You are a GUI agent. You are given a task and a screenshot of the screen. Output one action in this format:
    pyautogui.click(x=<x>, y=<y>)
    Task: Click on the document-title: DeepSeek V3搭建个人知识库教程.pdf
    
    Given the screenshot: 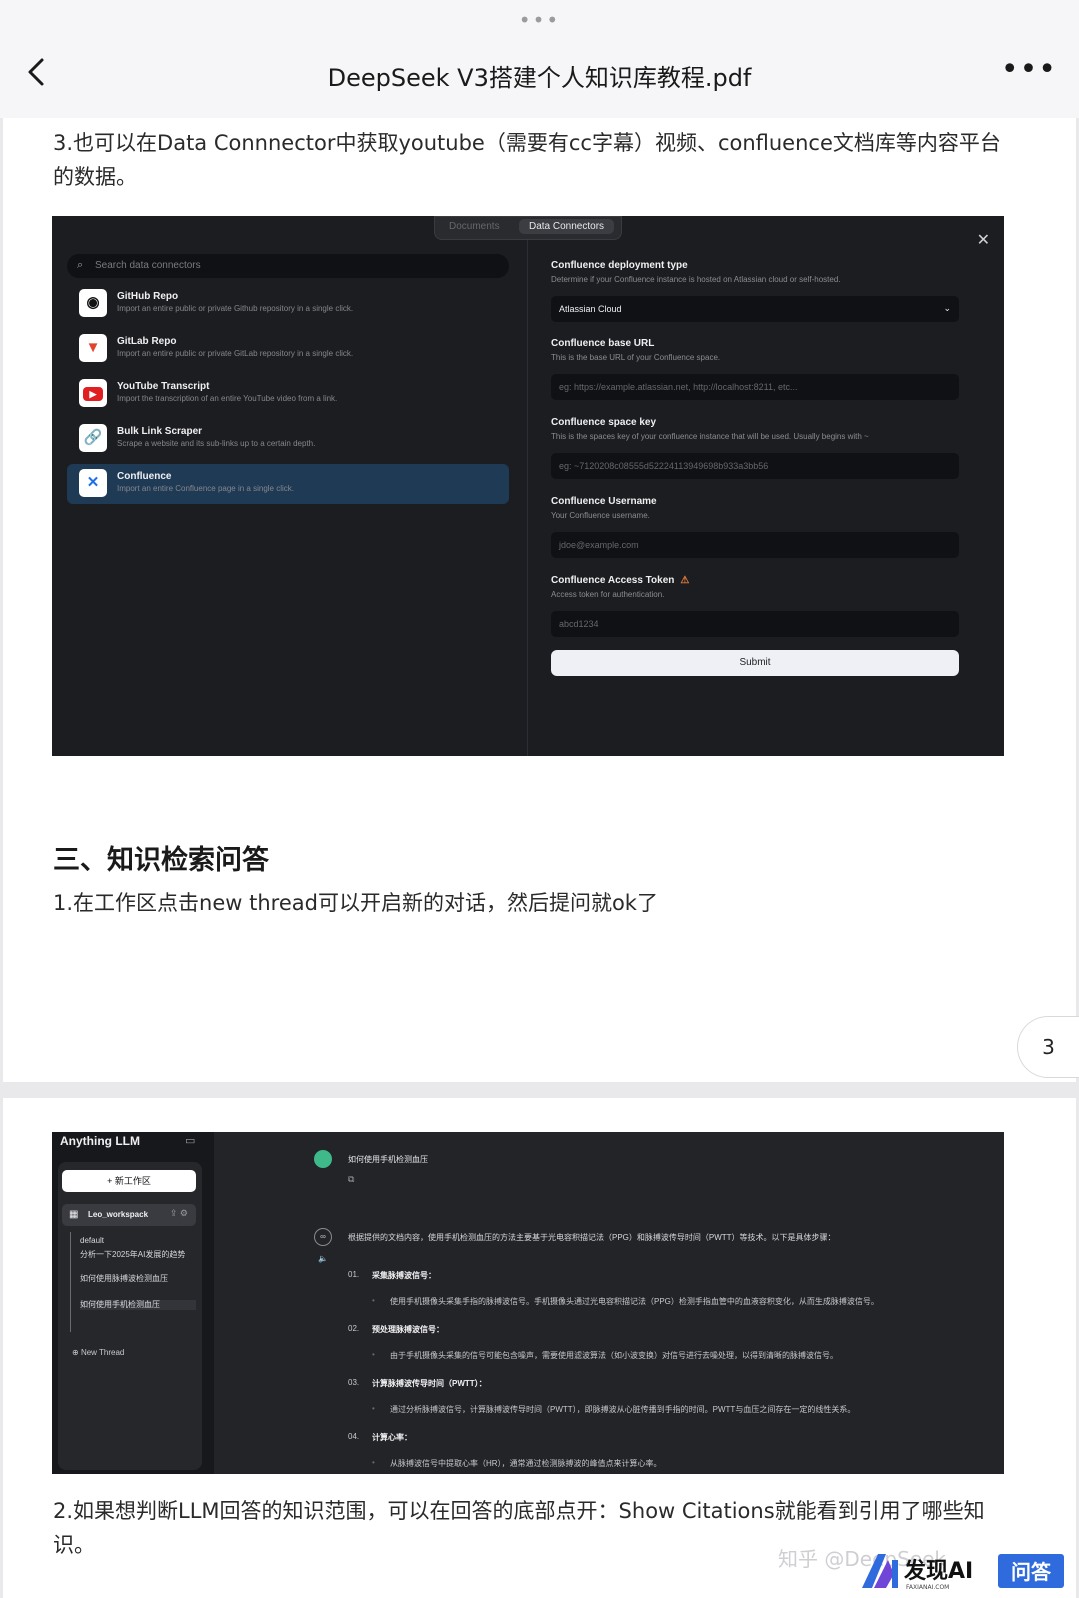 What is the action you would take?
    pyautogui.click(x=539, y=78)
    